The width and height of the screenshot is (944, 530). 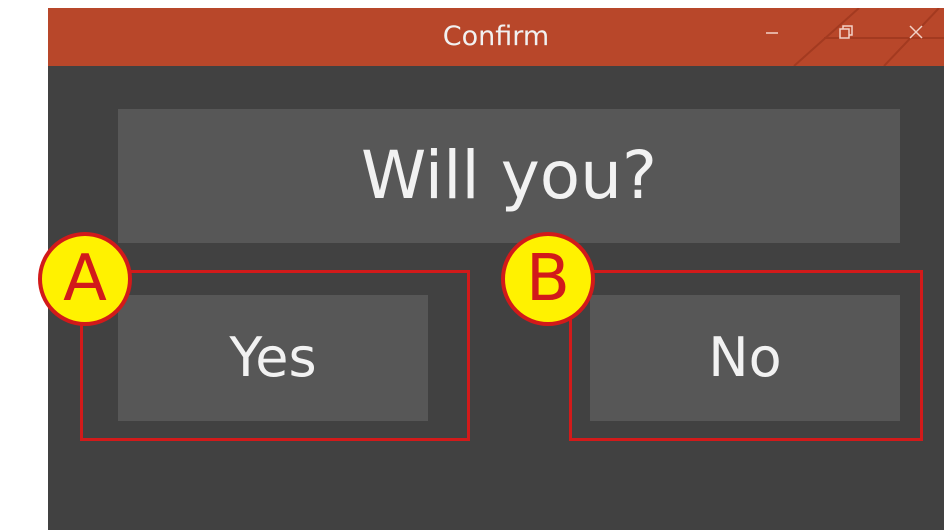 I want to click on minimize-icon, so click(x=772, y=32).